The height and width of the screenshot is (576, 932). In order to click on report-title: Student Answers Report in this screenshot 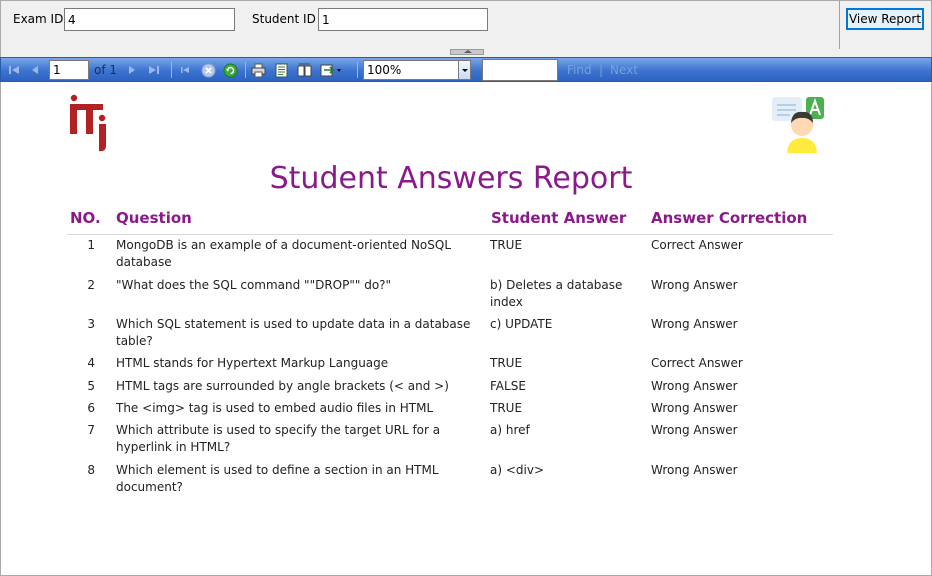, I will do `click(451, 178)`.